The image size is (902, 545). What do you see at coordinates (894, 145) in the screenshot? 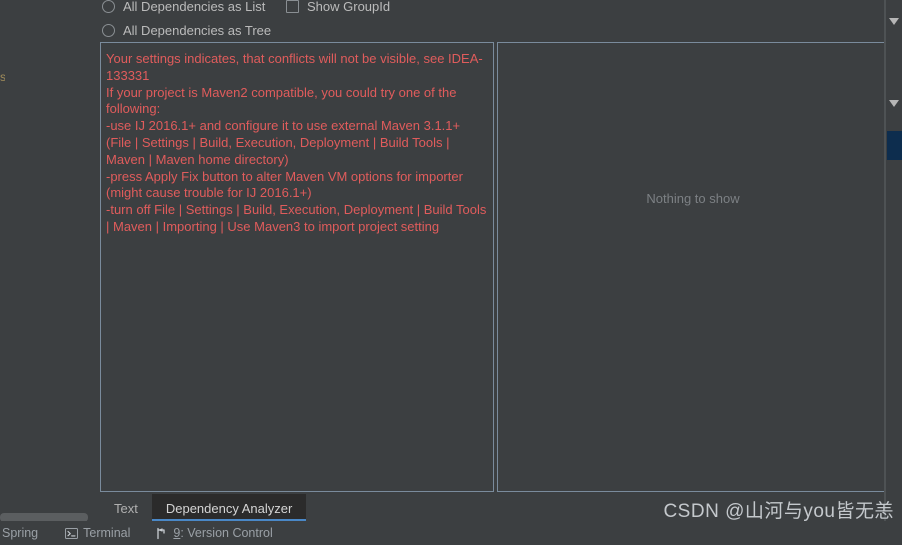
I see `gutter-highlight-block` at bounding box center [894, 145].